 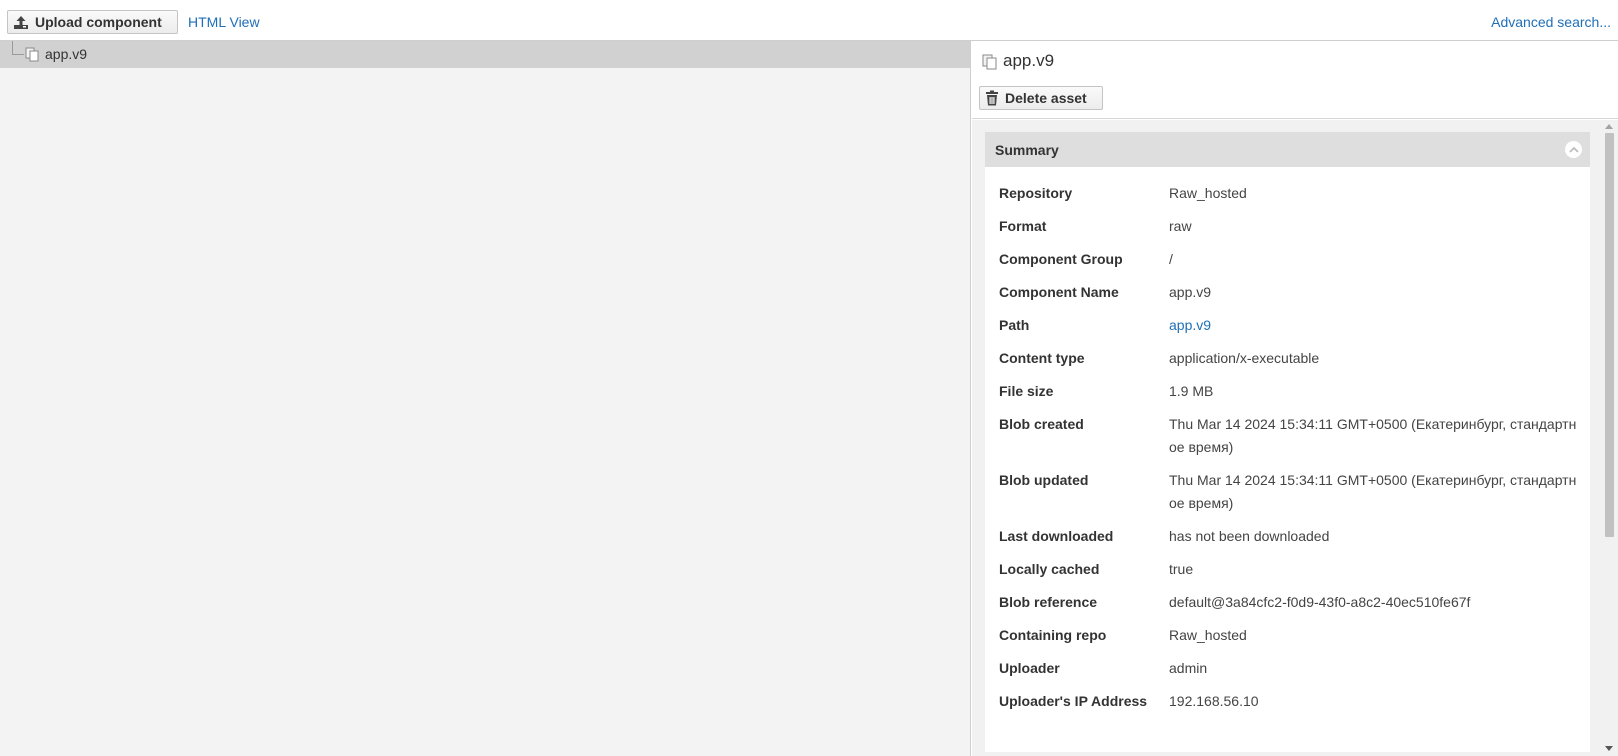 I want to click on summary-key: Last downloaded, so click(x=1056, y=536).